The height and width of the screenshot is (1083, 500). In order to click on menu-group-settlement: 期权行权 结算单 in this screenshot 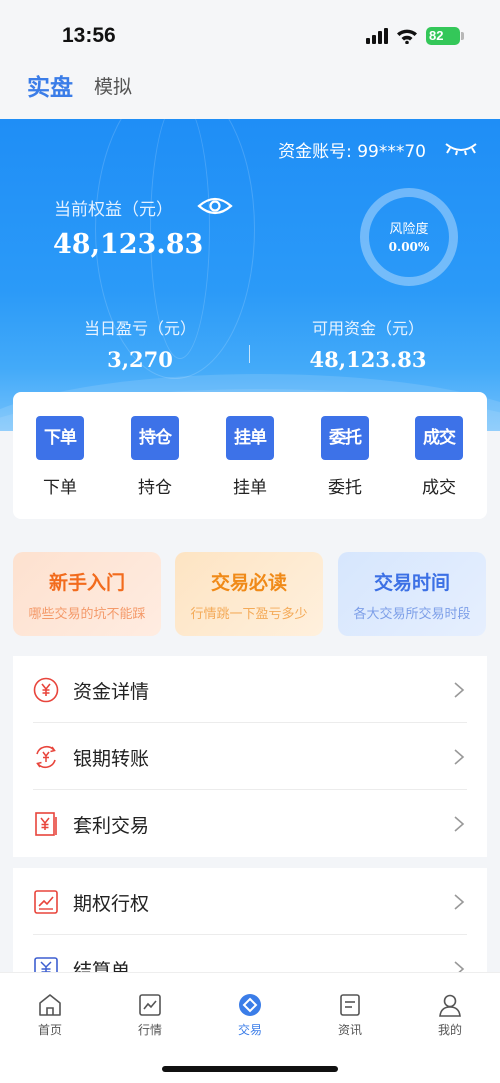, I will do `click(250, 920)`.